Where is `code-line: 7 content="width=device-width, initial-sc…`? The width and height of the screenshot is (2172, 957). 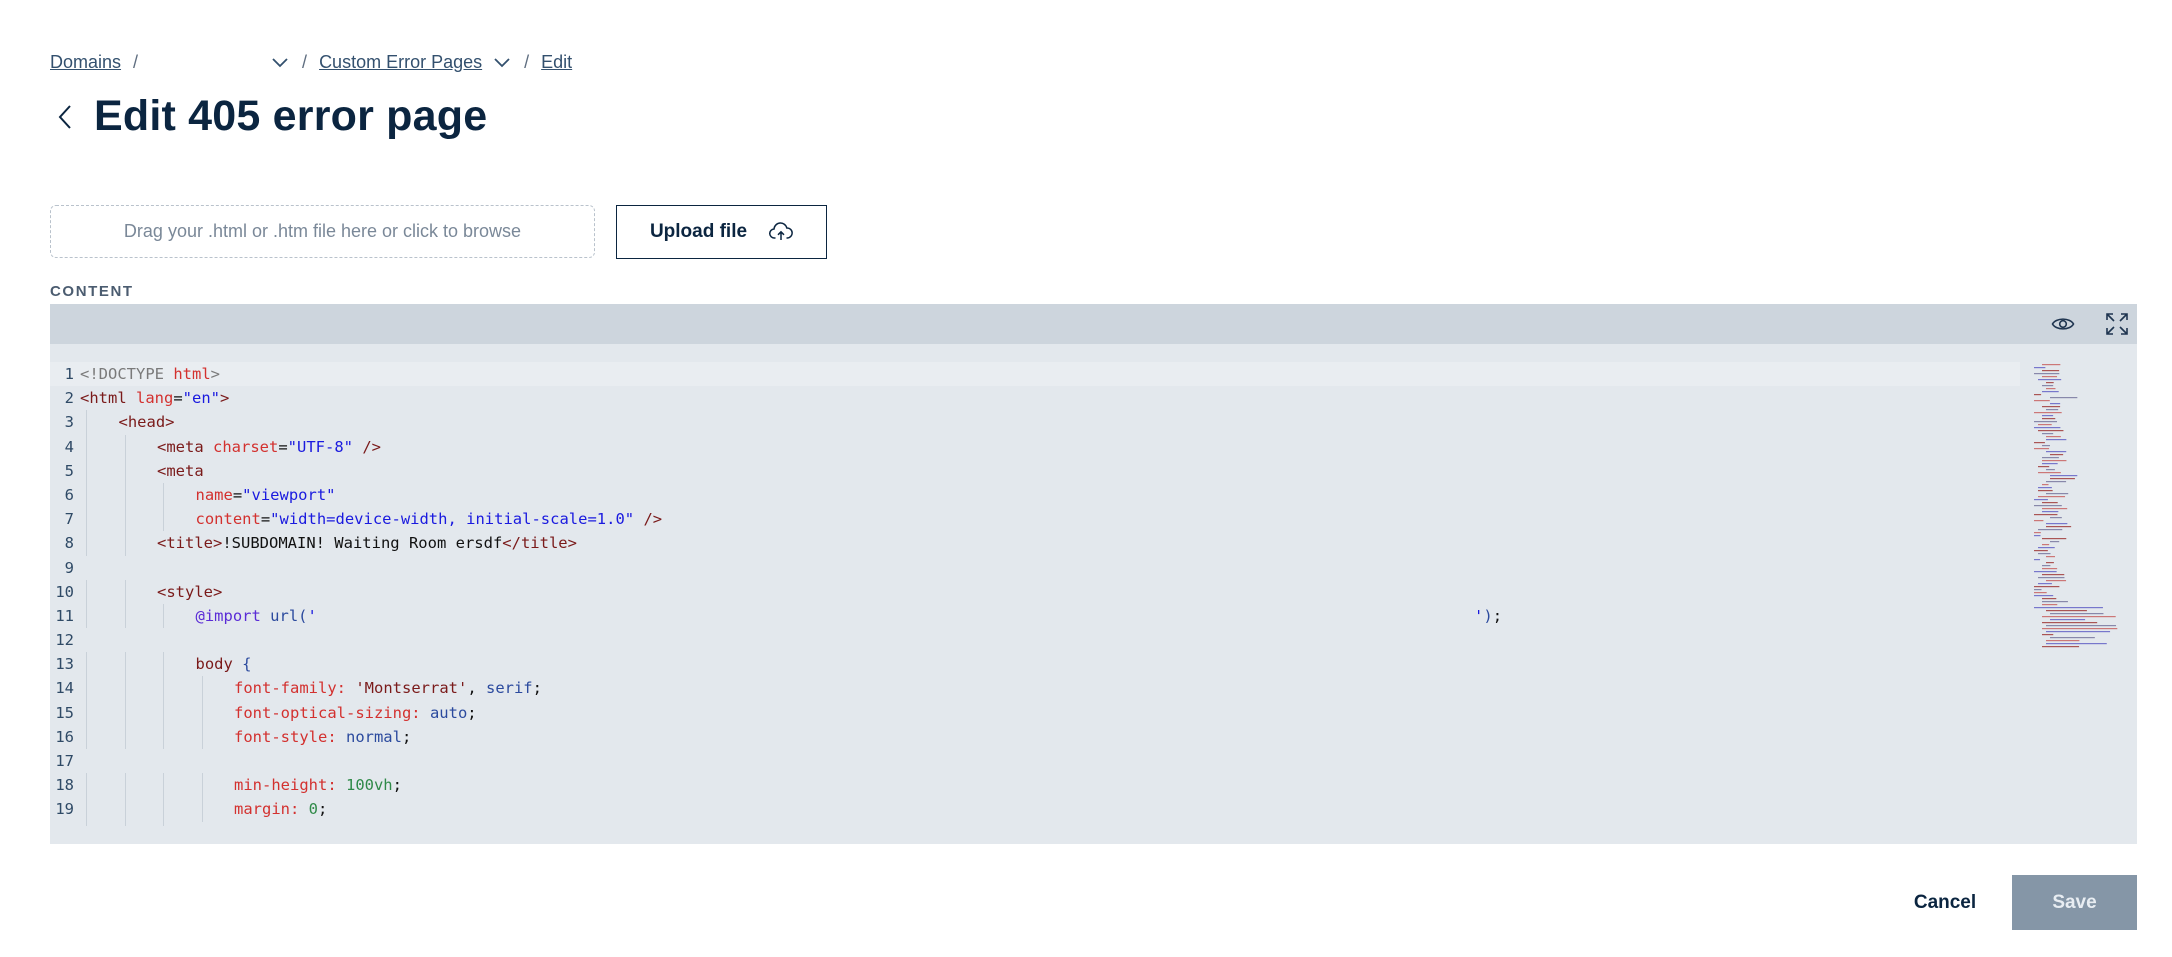 code-line: 7 content="width=device-width, initial-sc… is located at coordinates (1035, 519).